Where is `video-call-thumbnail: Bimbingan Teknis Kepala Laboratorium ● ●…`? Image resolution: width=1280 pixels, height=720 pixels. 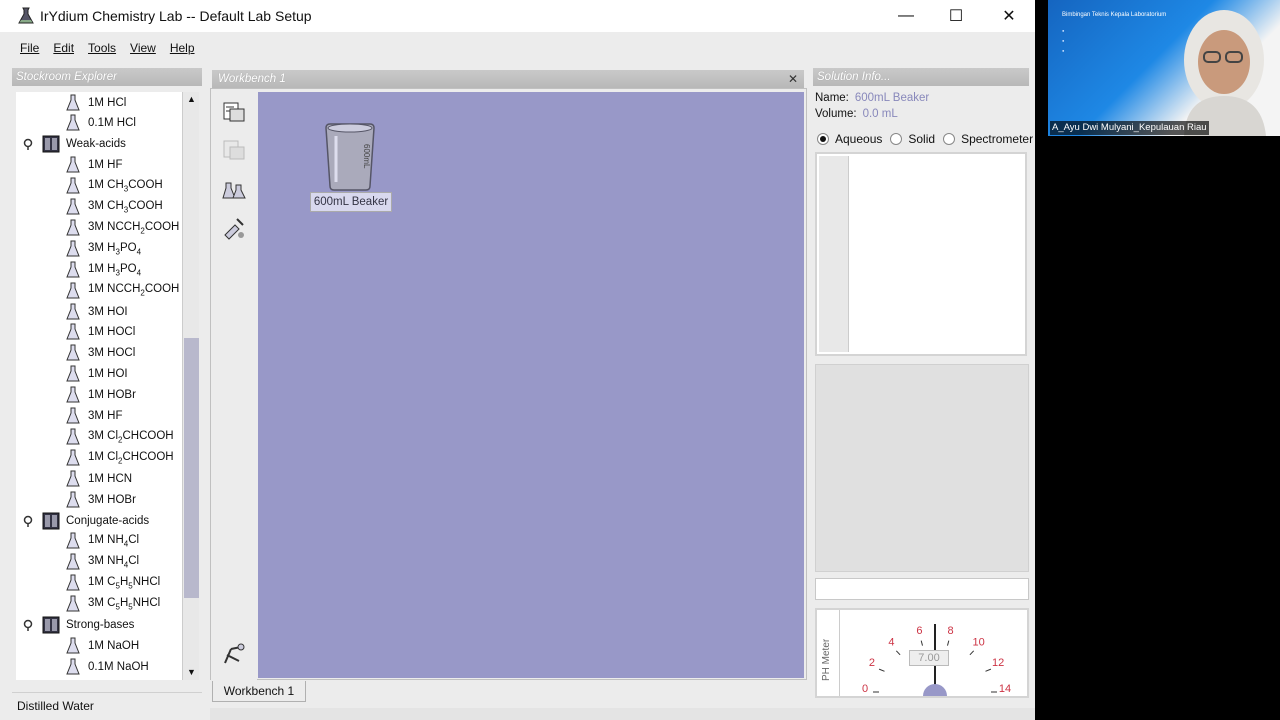 video-call-thumbnail: Bimbingan Teknis Kepala Laboratorium ● ●… is located at coordinates (1164, 68).